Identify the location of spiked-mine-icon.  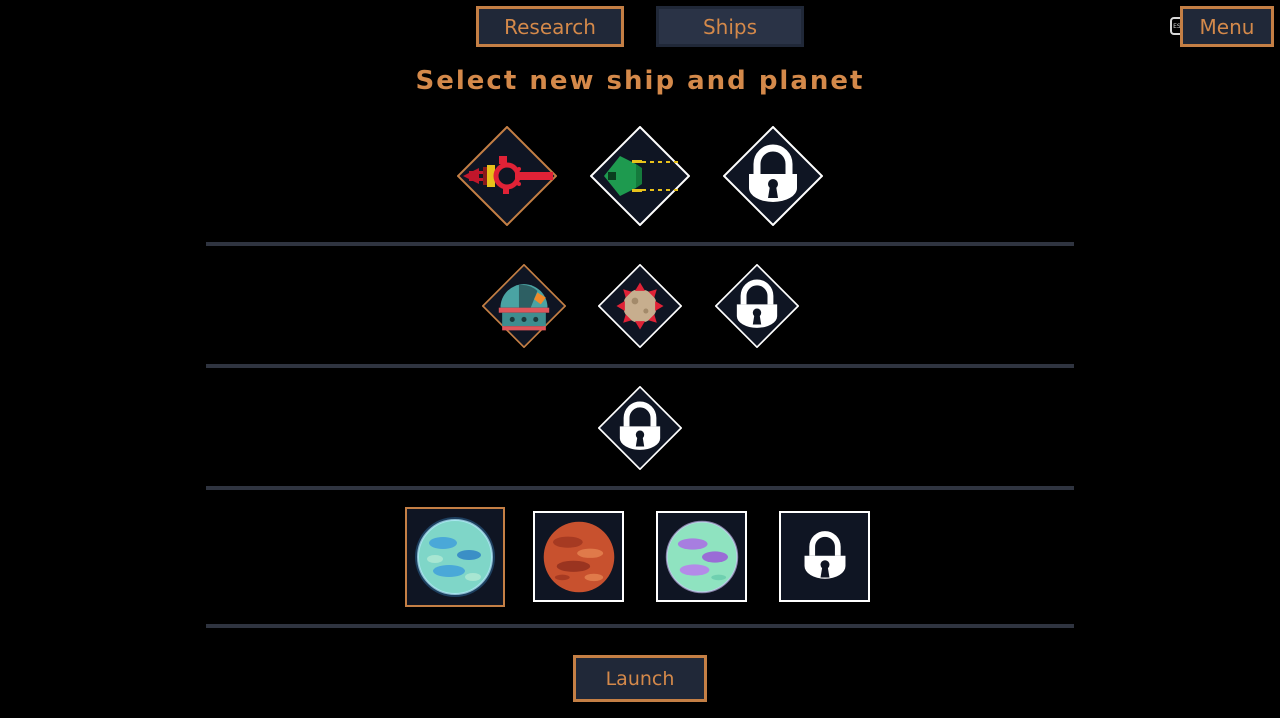
(640, 306).